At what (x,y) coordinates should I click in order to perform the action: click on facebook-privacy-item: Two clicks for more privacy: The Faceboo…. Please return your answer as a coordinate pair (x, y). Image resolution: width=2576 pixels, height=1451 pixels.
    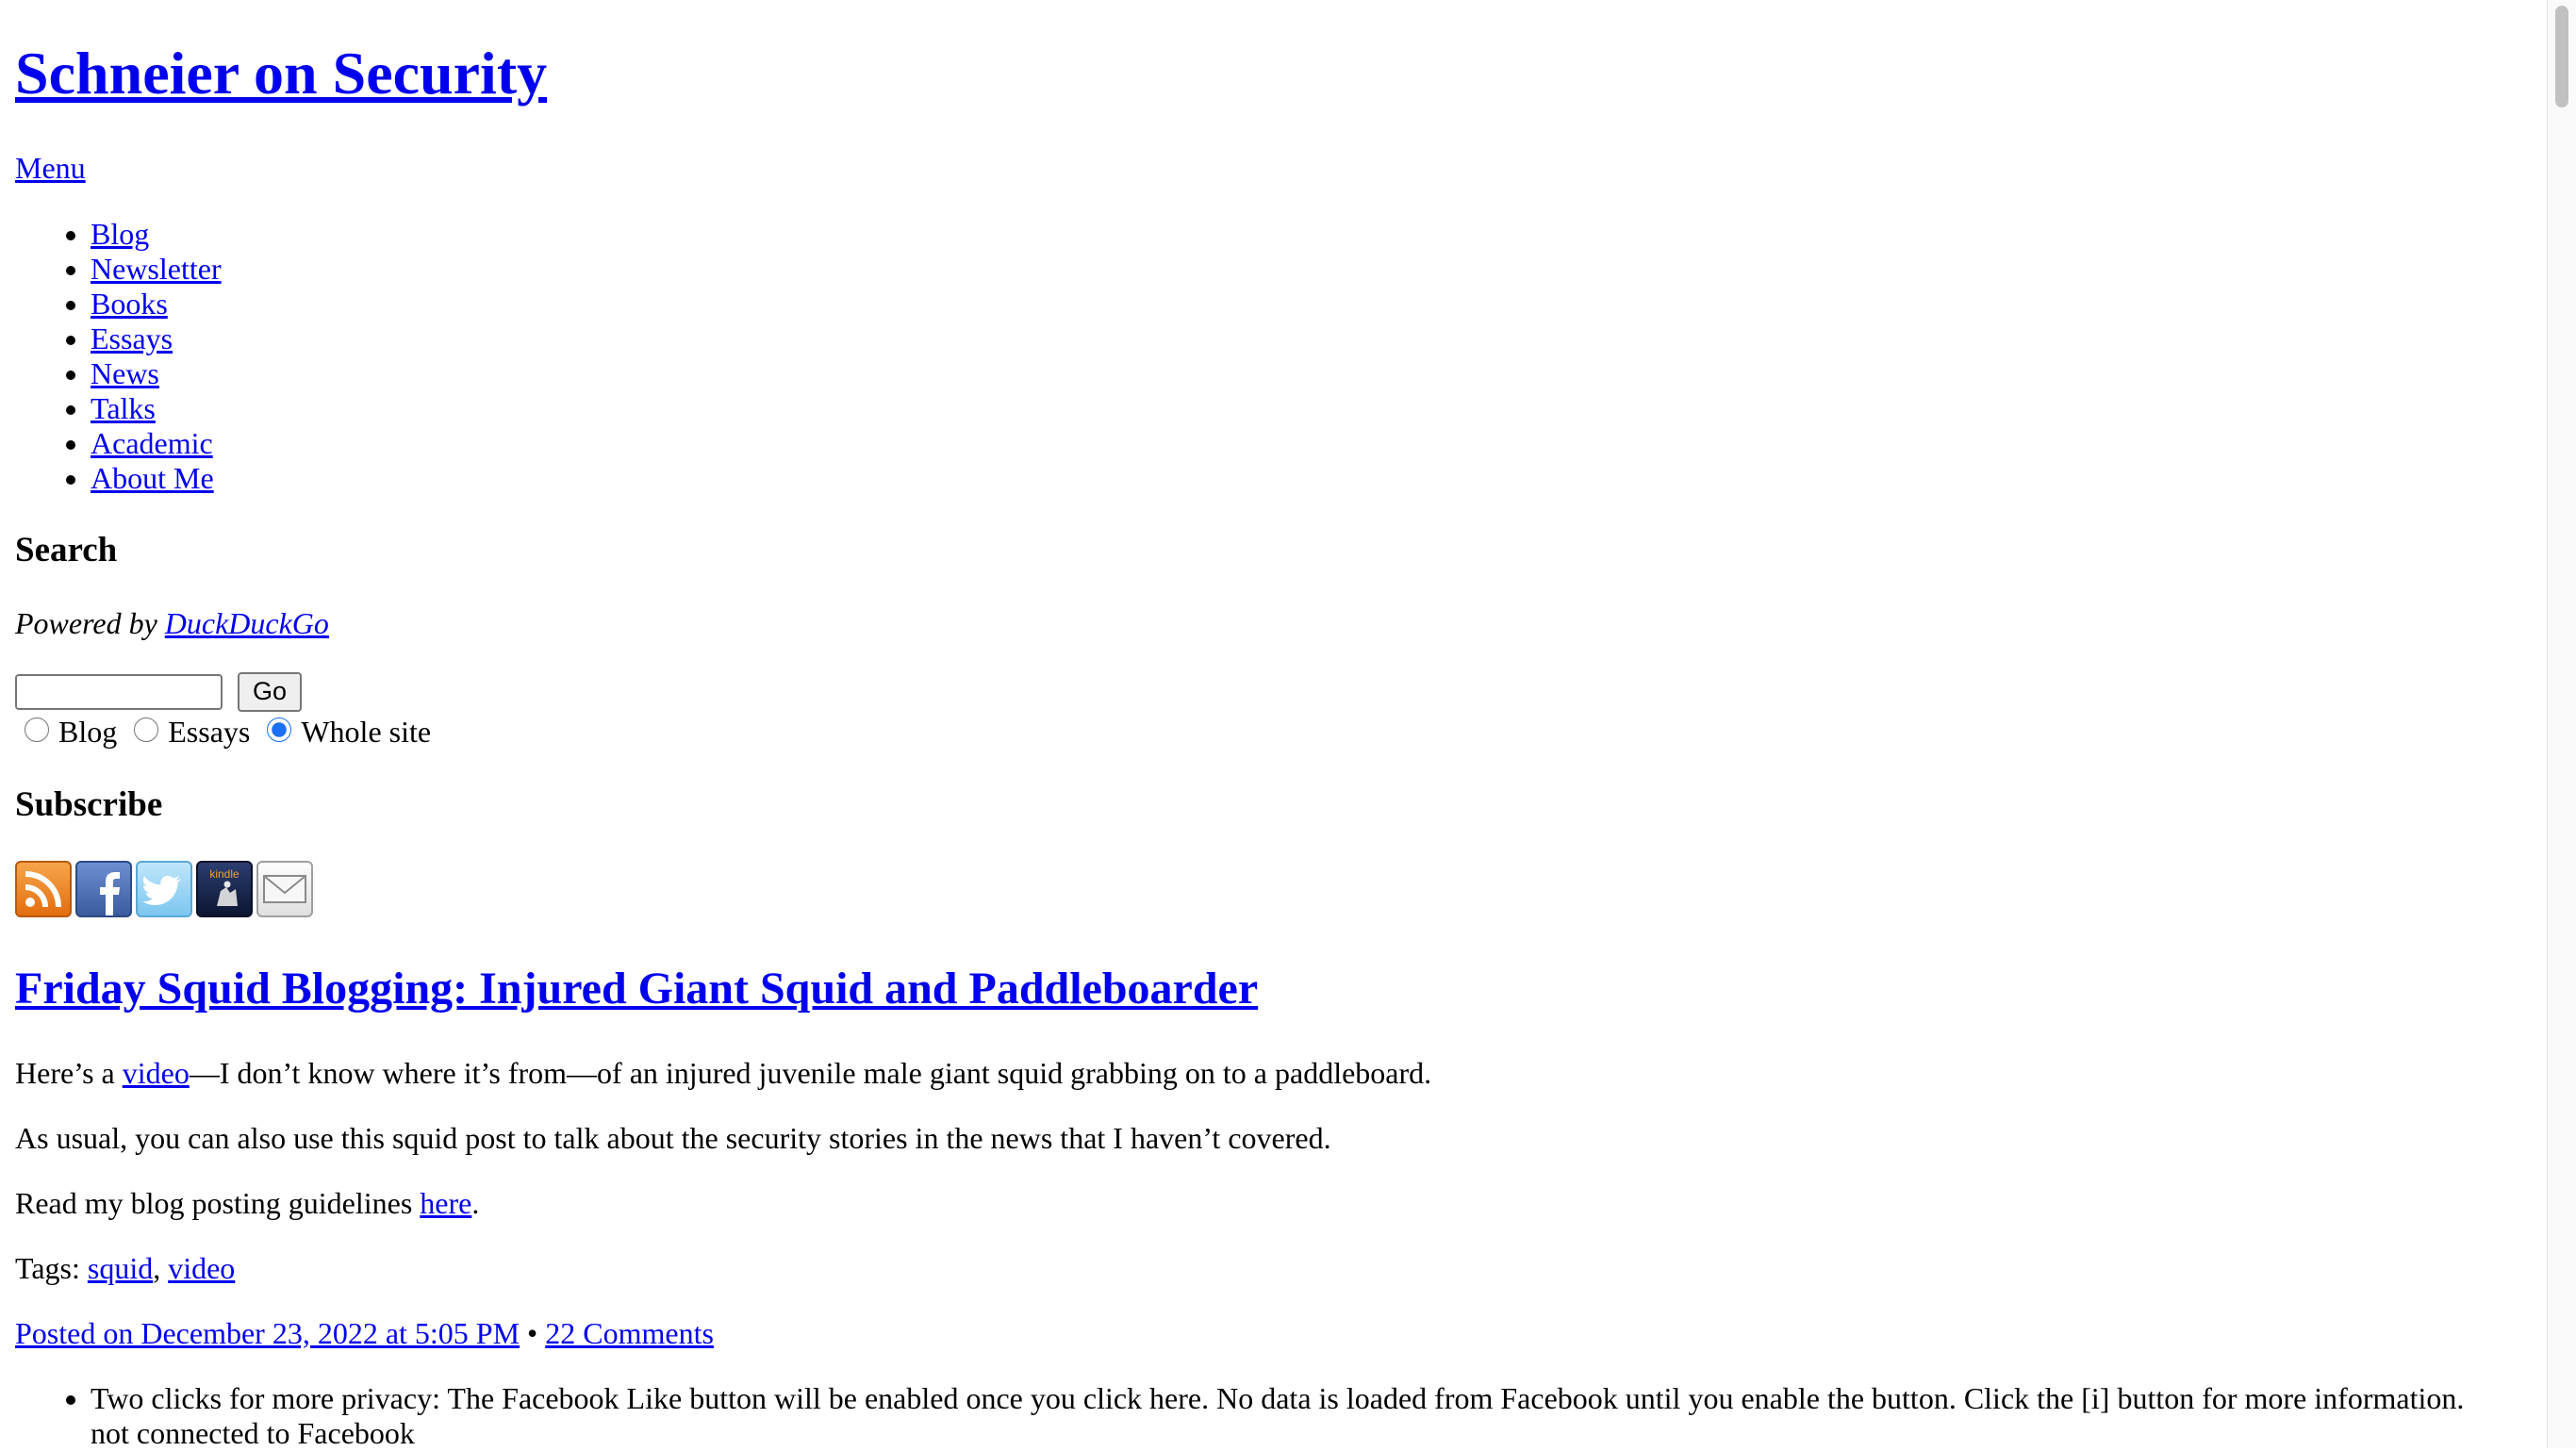
    Looking at the image, I should click on (1326, 1416).